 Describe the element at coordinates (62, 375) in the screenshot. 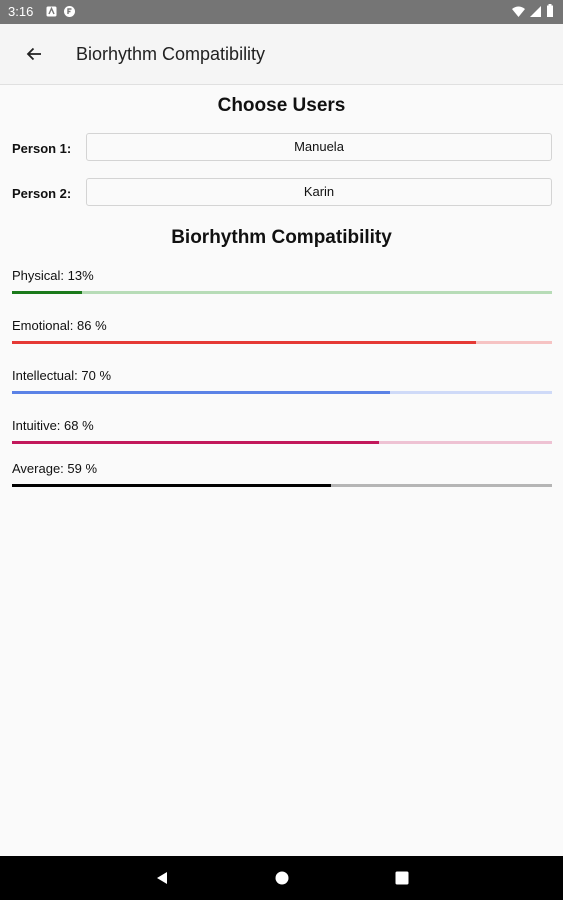

I see `intellectual-label: Intellectual: 70 %` at that location.